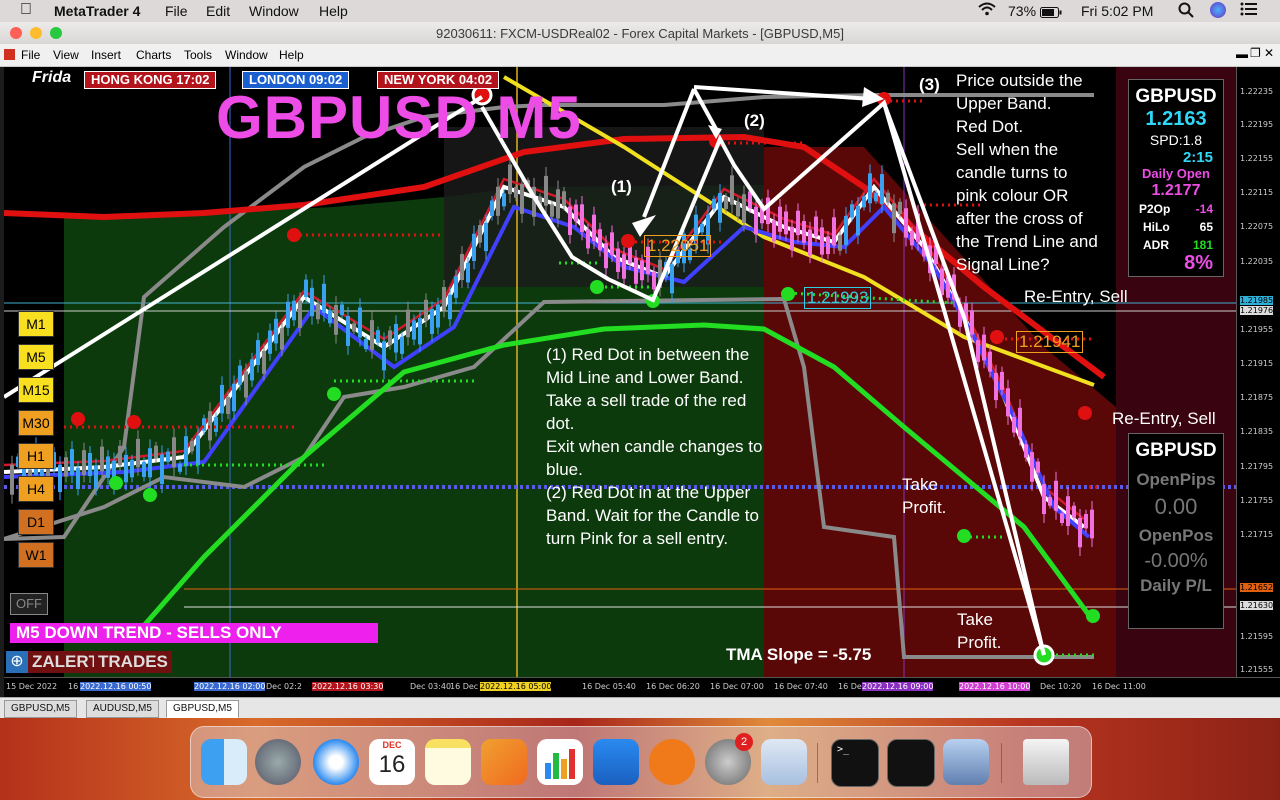 The width and height of the screenshot is (1280, 800). I want to click on spotlight-search-icon, so click(1186, 11).